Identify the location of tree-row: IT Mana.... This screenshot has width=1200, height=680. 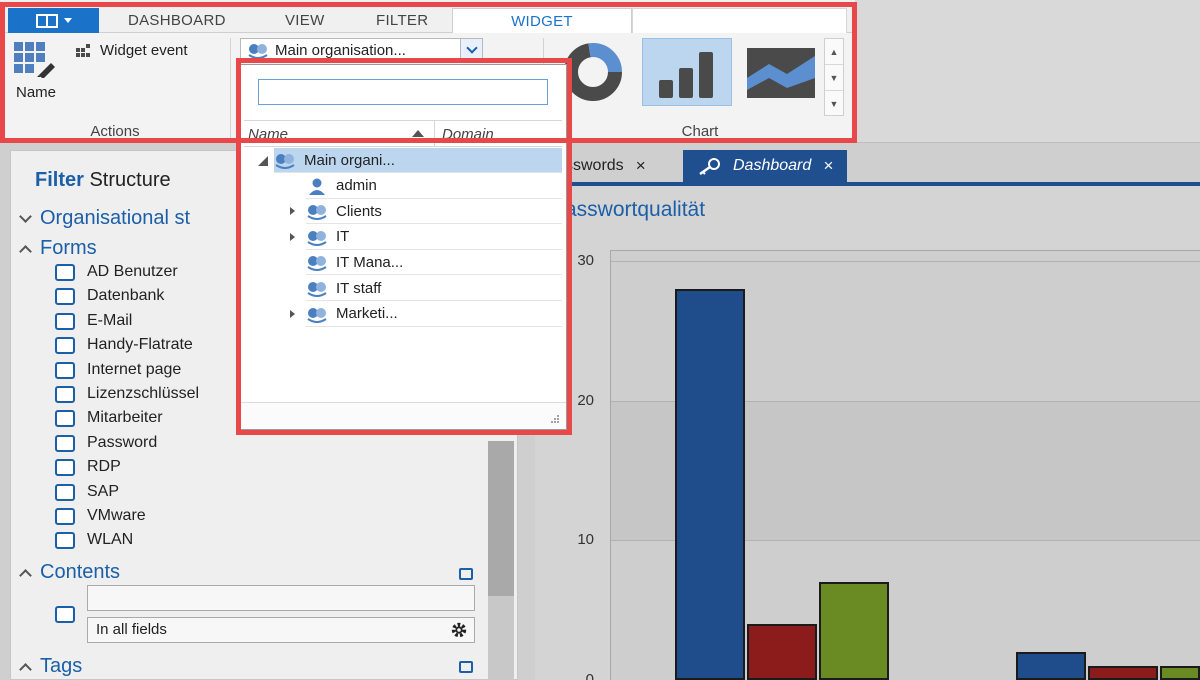
(434, 263).